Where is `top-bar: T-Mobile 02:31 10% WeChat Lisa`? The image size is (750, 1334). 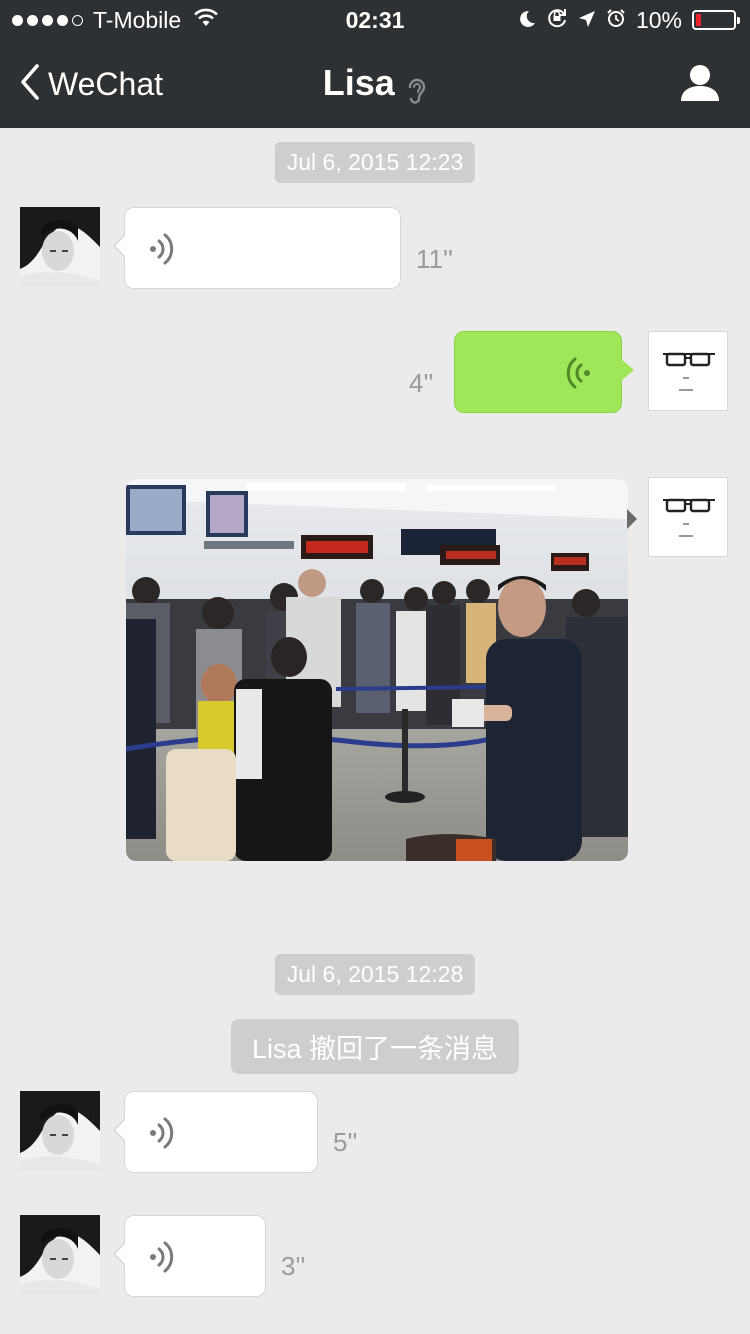 top-bar: T-Mobile 02:31 10% WeChat Lisa is located at coordinates (375, 64).